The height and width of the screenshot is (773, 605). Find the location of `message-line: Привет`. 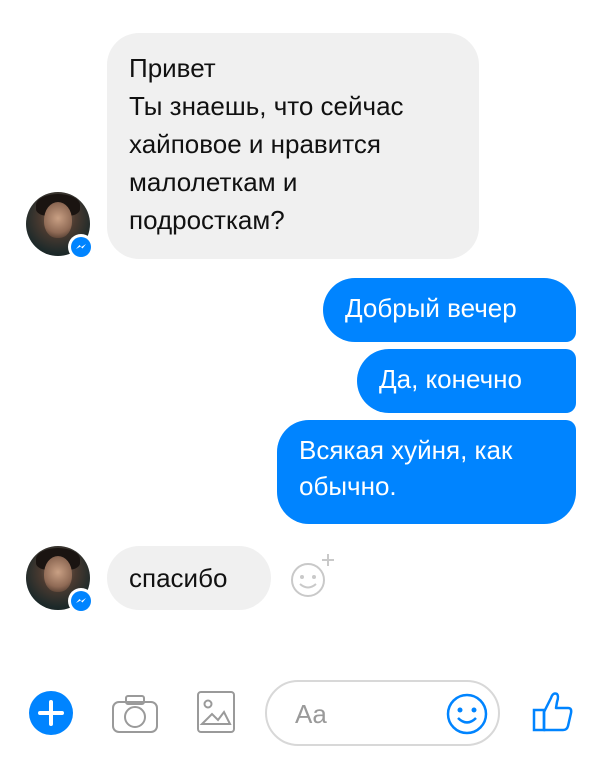

message-line: Привет is located at coordinates (172, 68).